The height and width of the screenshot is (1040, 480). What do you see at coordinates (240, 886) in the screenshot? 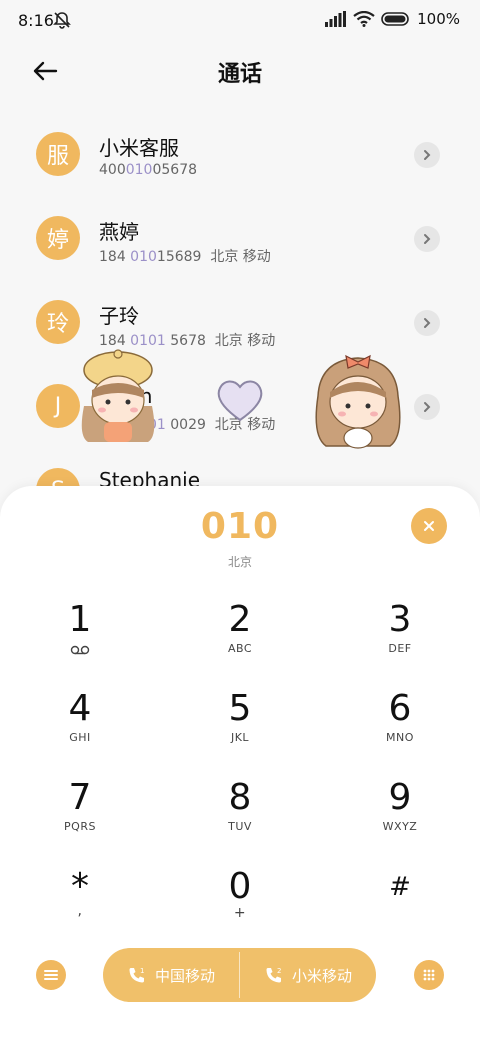
I see `key-digit: 0` at bounding box center [240, 886].